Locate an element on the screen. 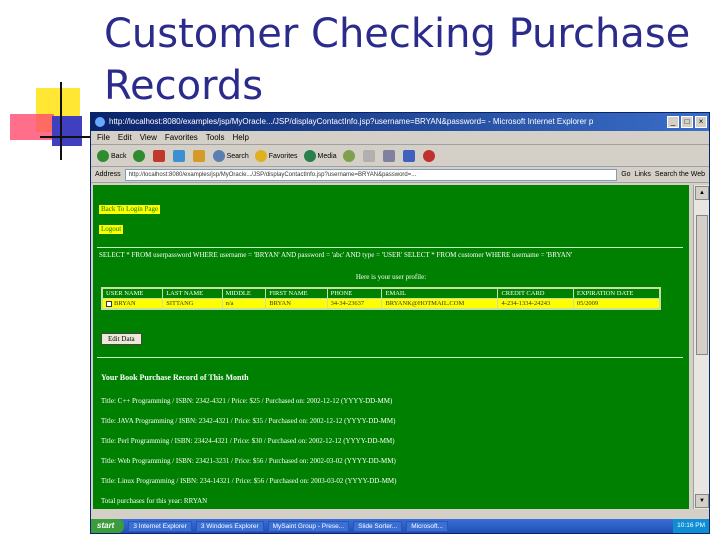 The width and height of the screenshot is (720, 540). address-label: Address is located at coordinates (108, 174).